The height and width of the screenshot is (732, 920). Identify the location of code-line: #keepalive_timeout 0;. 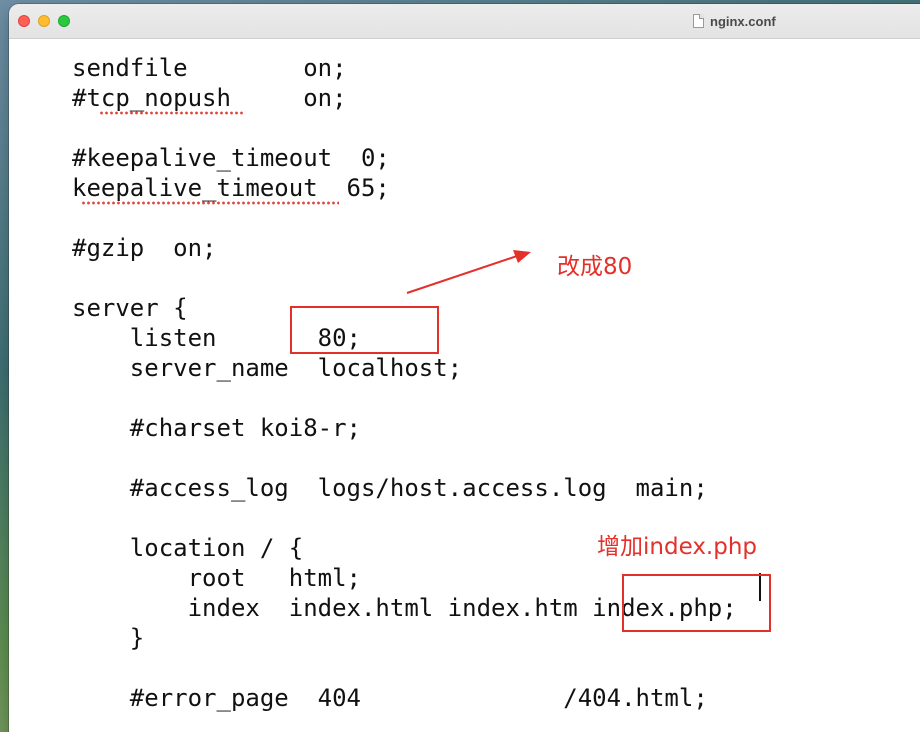
(231, 158).